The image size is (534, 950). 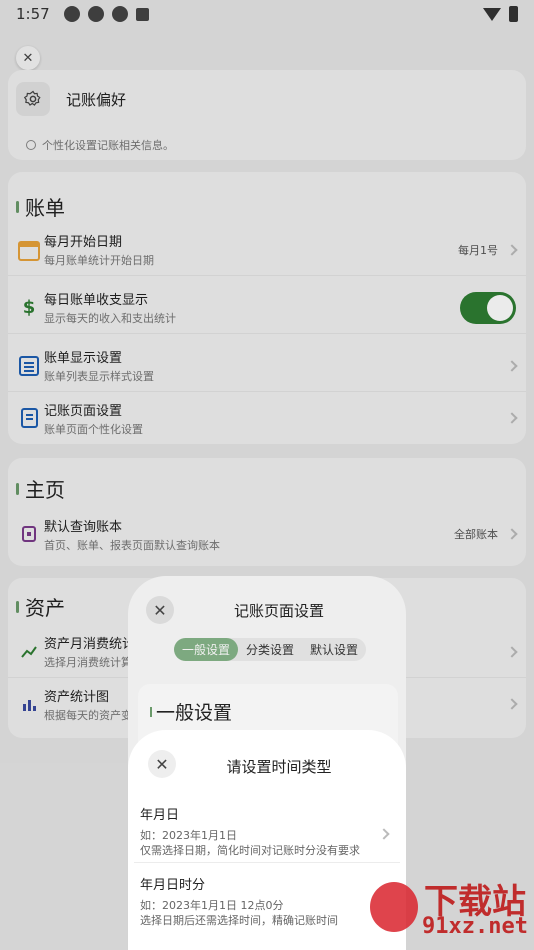 What do you see at coordinates (279, 767) in the screenshot?
I see `sheet-title: 请设置时间类型` at bounding box center [279, 767].